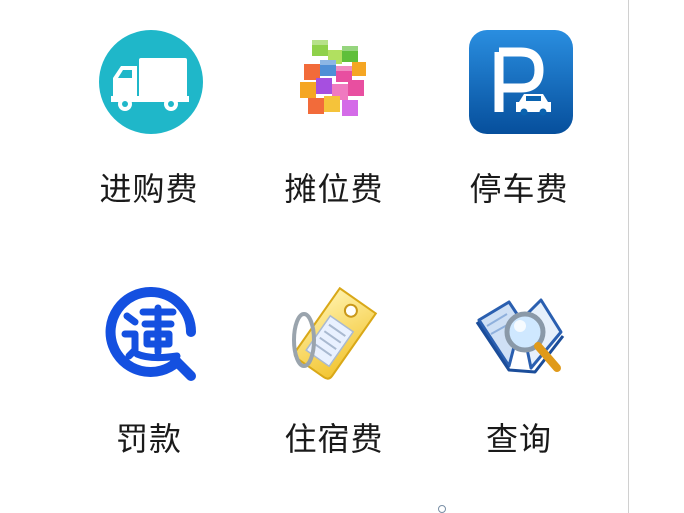  Describe the element at coordinates (334, 439) in the screenshot. I see `tile-label: 住宿费` at that location.